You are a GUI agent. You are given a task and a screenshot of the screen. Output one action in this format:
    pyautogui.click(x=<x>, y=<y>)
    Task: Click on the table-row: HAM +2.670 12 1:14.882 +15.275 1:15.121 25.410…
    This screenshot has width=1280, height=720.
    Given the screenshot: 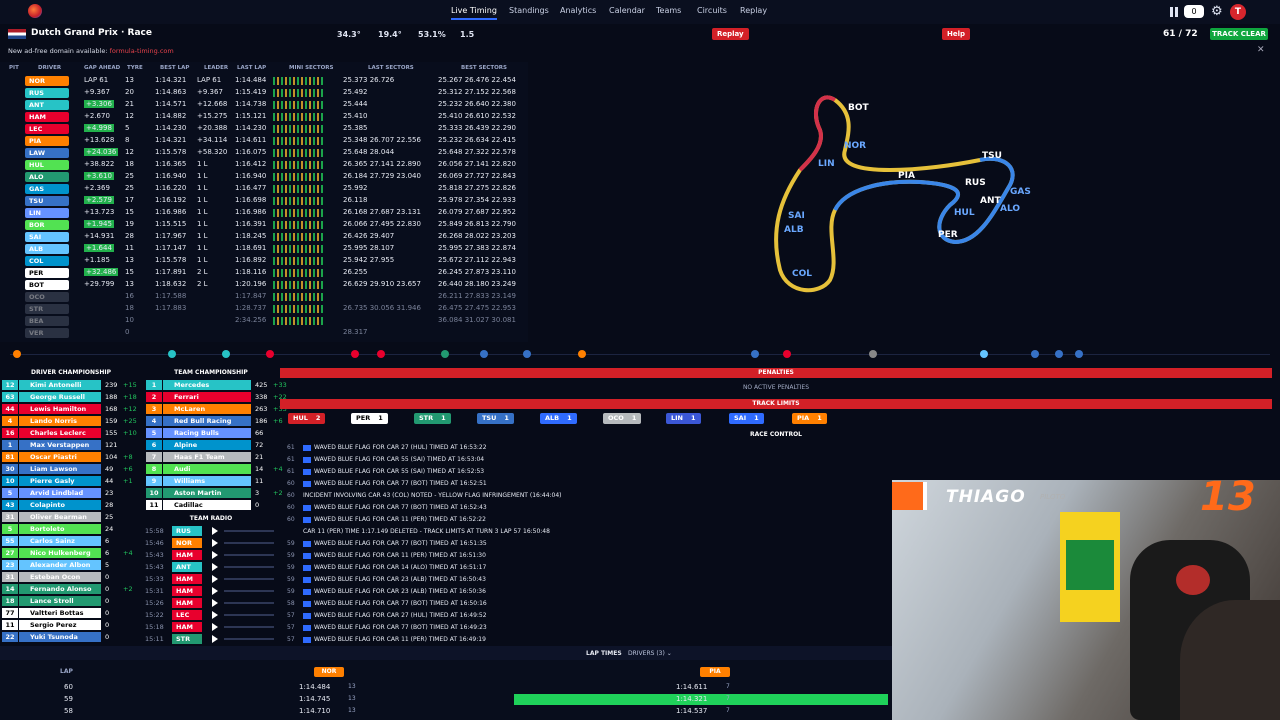 What is the action you would take?
    pyautogui.click(x=264, y=117)
    